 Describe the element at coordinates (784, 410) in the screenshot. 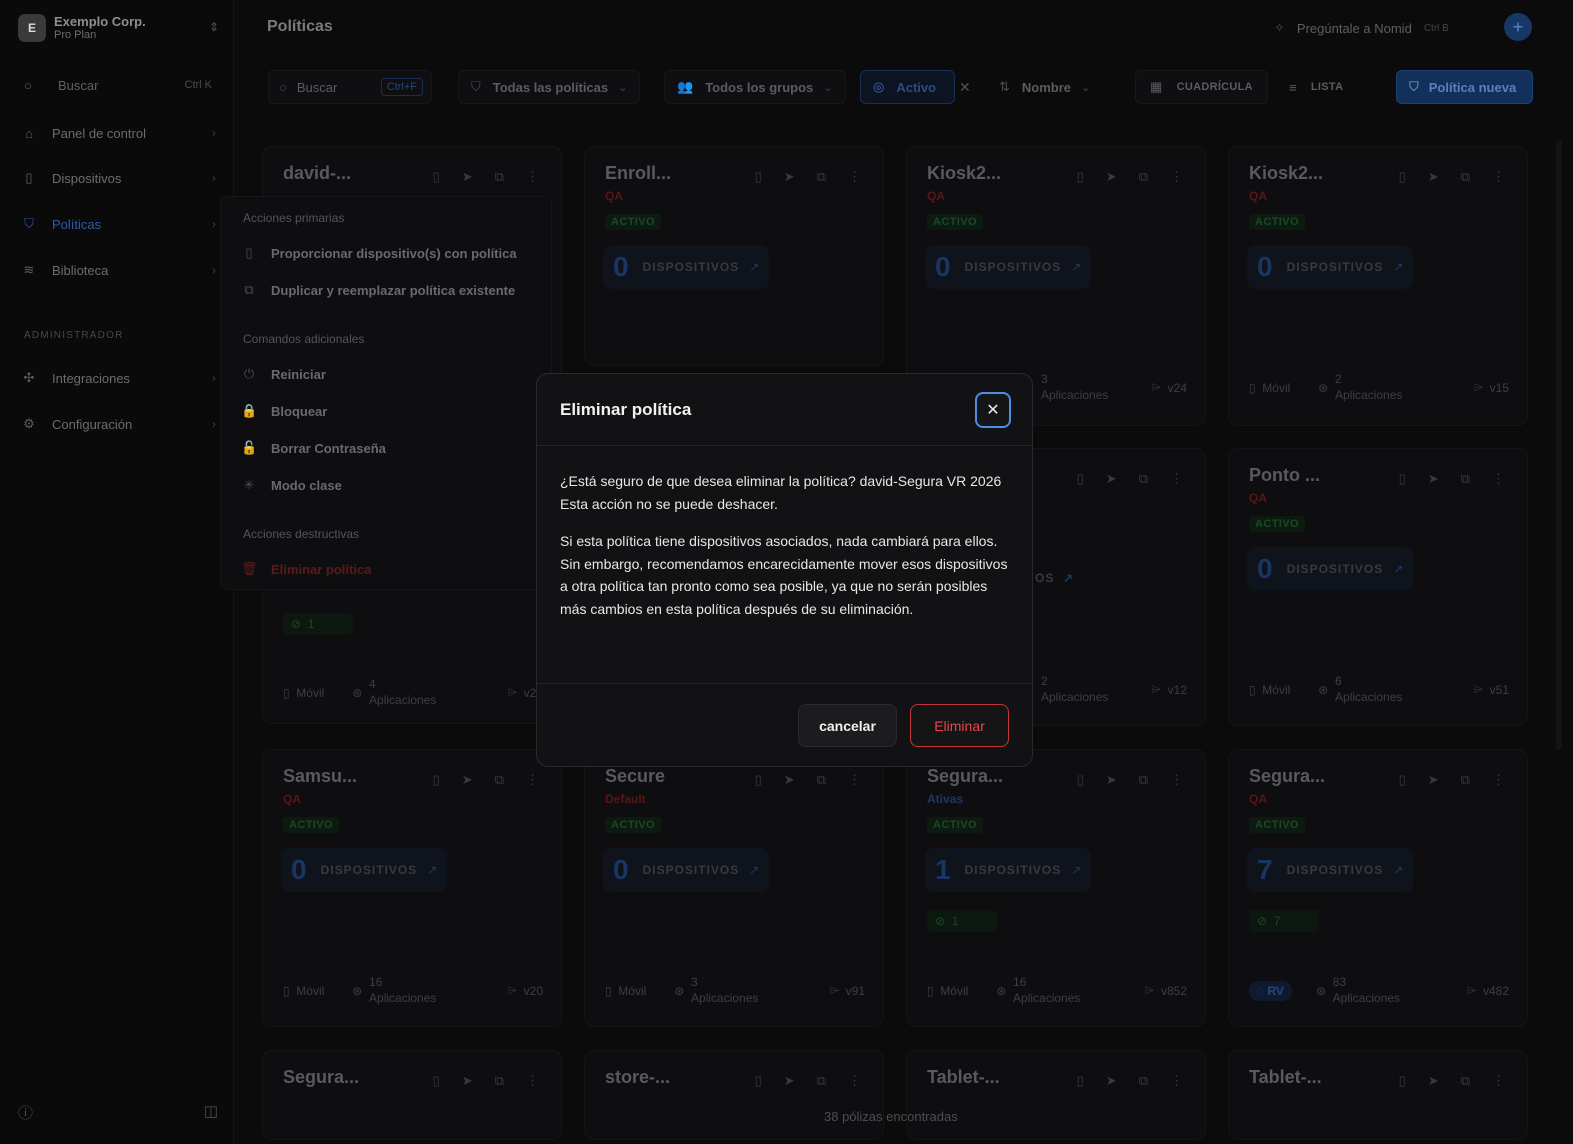

I see `dialog-header: Eliminar política ✕` at that location.